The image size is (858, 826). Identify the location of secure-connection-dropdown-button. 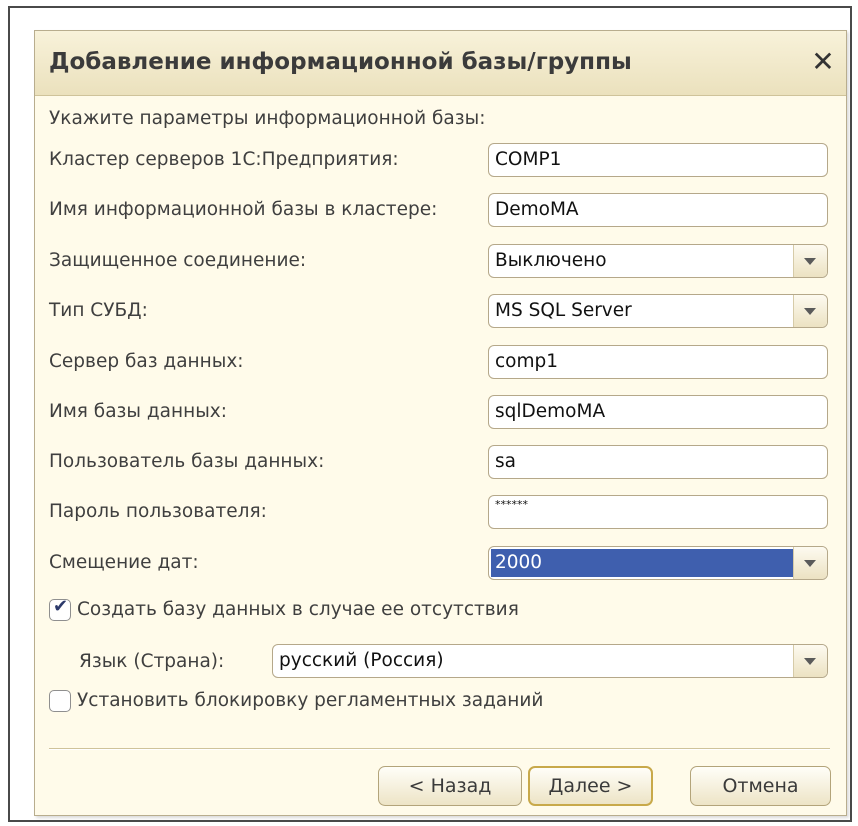
(810, 261).